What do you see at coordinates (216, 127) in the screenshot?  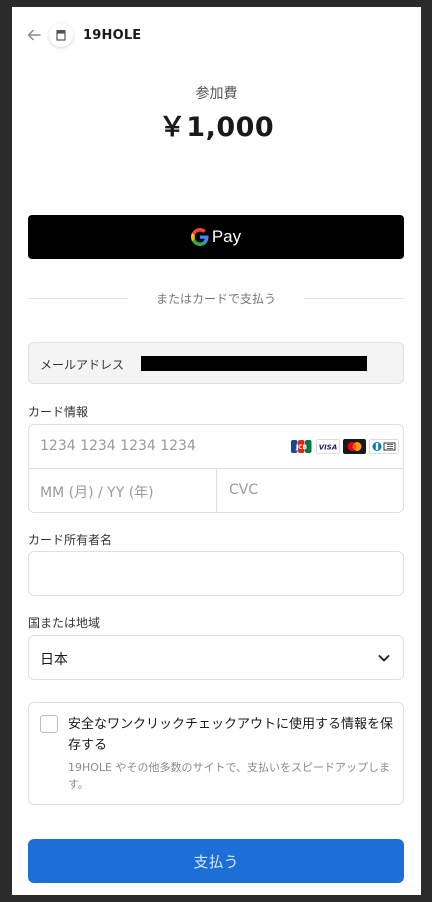 I see `total-amount: ￥1,000` at bounding box center [216, 127].